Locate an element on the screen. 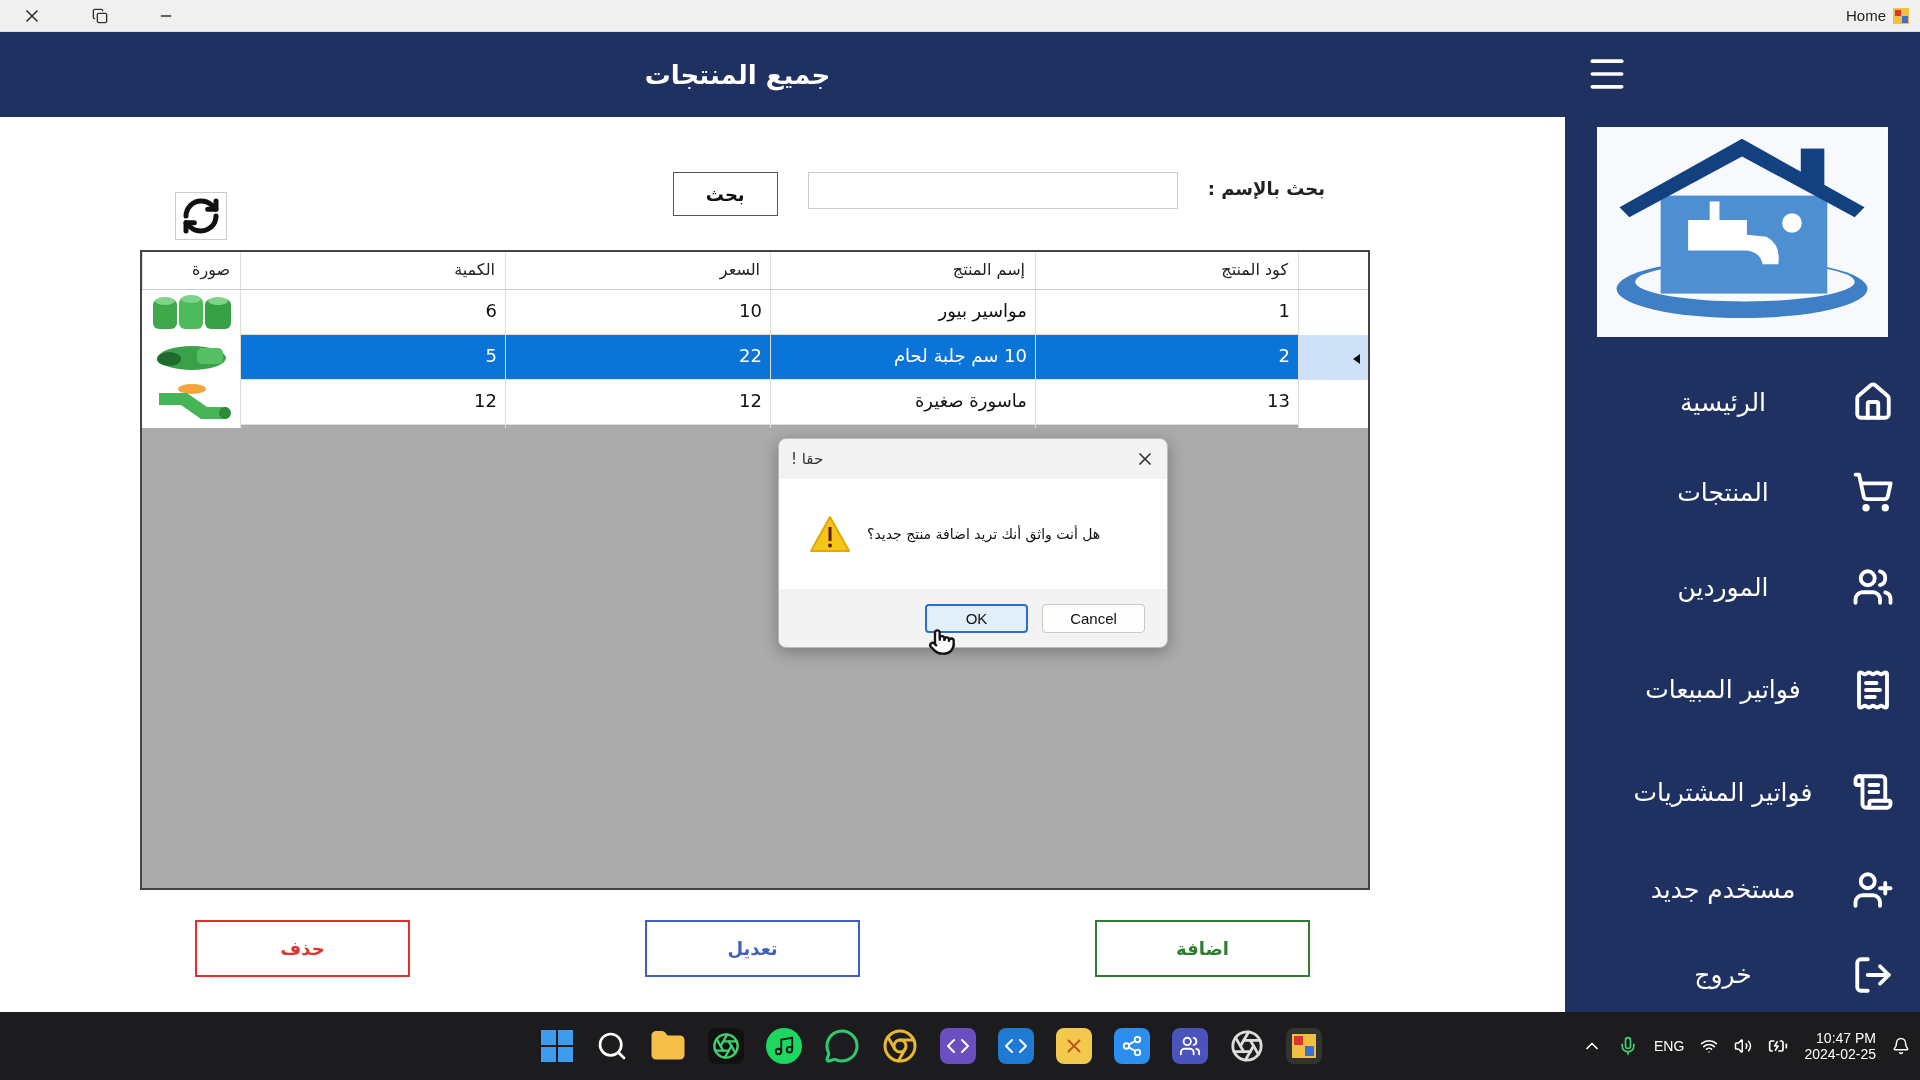  dialog-button: OK is located at coordinates (976, 618).